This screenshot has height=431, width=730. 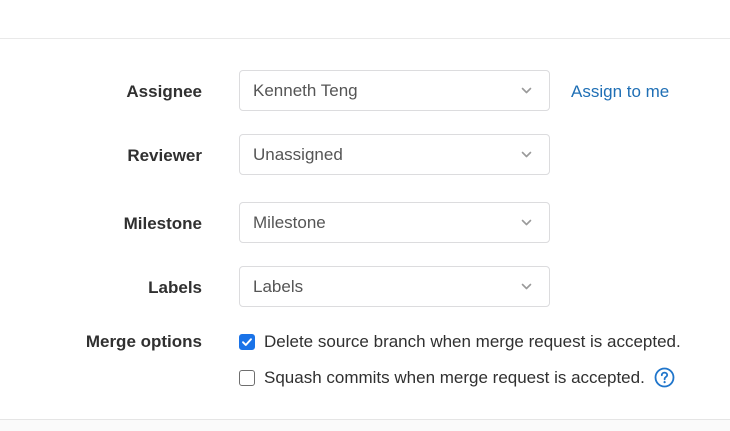 I want to click on assignee-label: Assignee, so click(x=164, y=91).